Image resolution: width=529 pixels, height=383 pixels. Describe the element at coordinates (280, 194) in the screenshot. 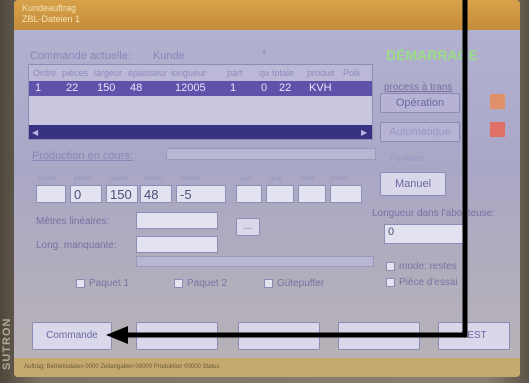

I see `prod-field-quai` at that location.